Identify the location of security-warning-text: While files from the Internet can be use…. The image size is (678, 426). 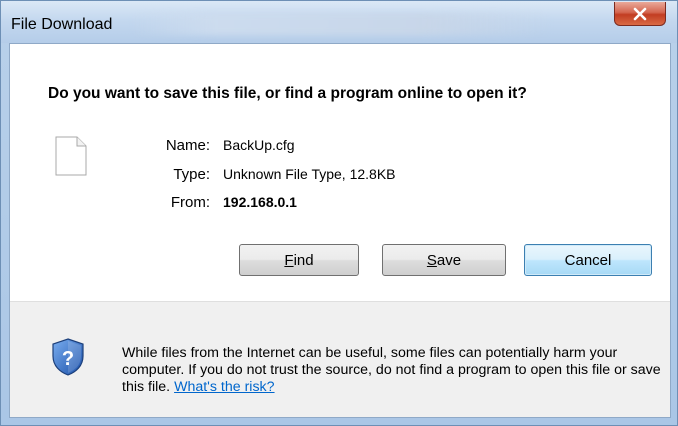
(396, 370).